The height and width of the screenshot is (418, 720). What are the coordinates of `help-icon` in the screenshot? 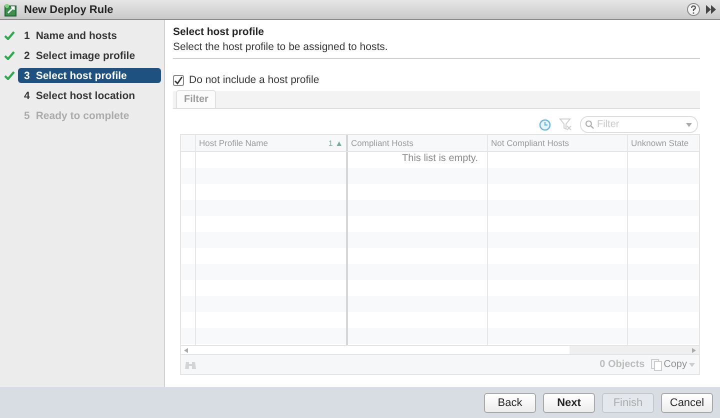 It's located at (693, 9).